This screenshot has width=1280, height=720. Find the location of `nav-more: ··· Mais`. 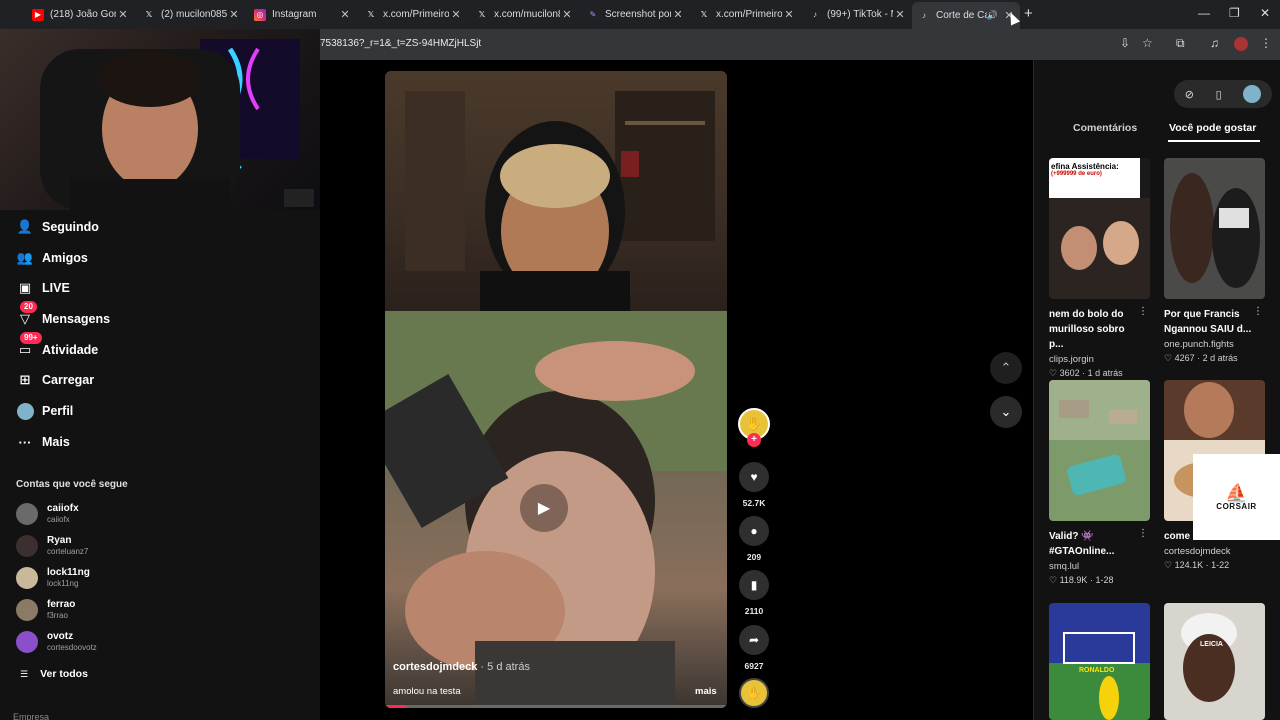

nav-more: ··· Mais is located at coordinates (43, 442).